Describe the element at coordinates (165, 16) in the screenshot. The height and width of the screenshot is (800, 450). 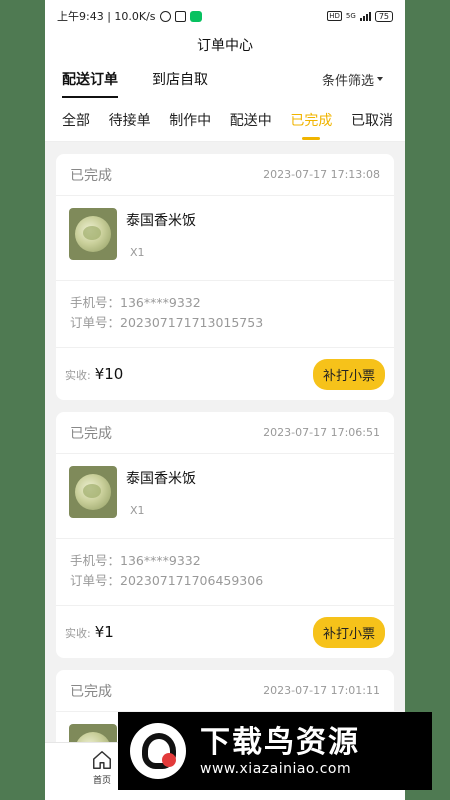
I see `alarm-icon` at that location.